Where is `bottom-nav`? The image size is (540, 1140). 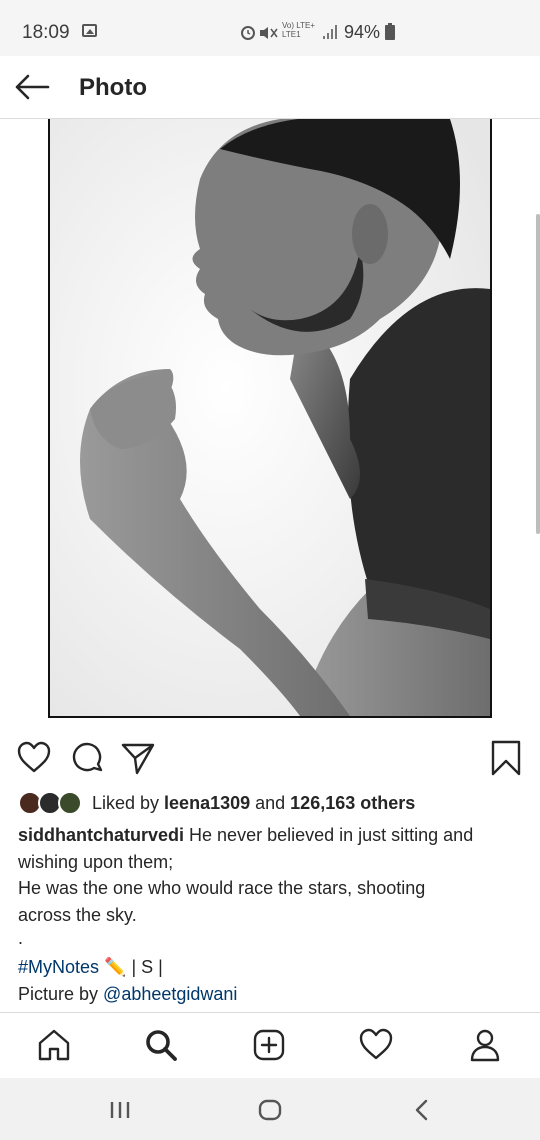 bottom-nav is located at coordinates (270, 1045).